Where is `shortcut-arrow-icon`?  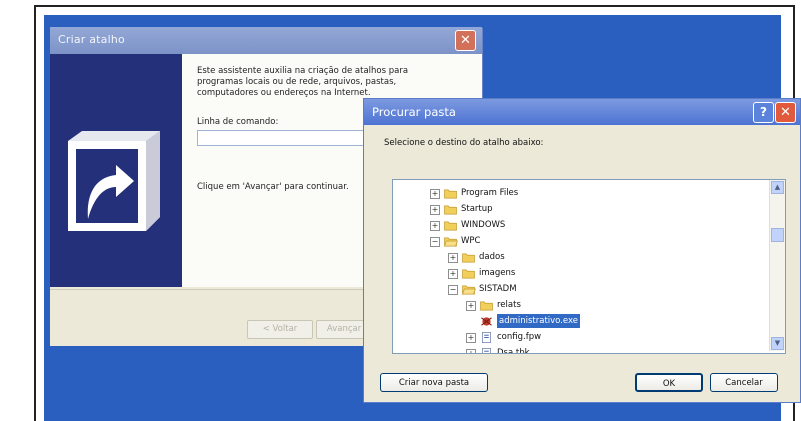 shortcut-arrow-icon is located at coordinates (114, 181).